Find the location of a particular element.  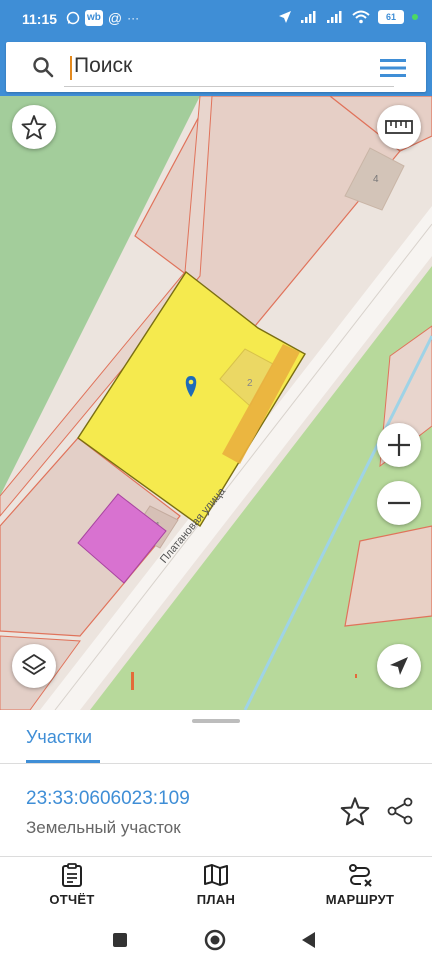

search-input: Поиск is located at coordinates (103, 66).